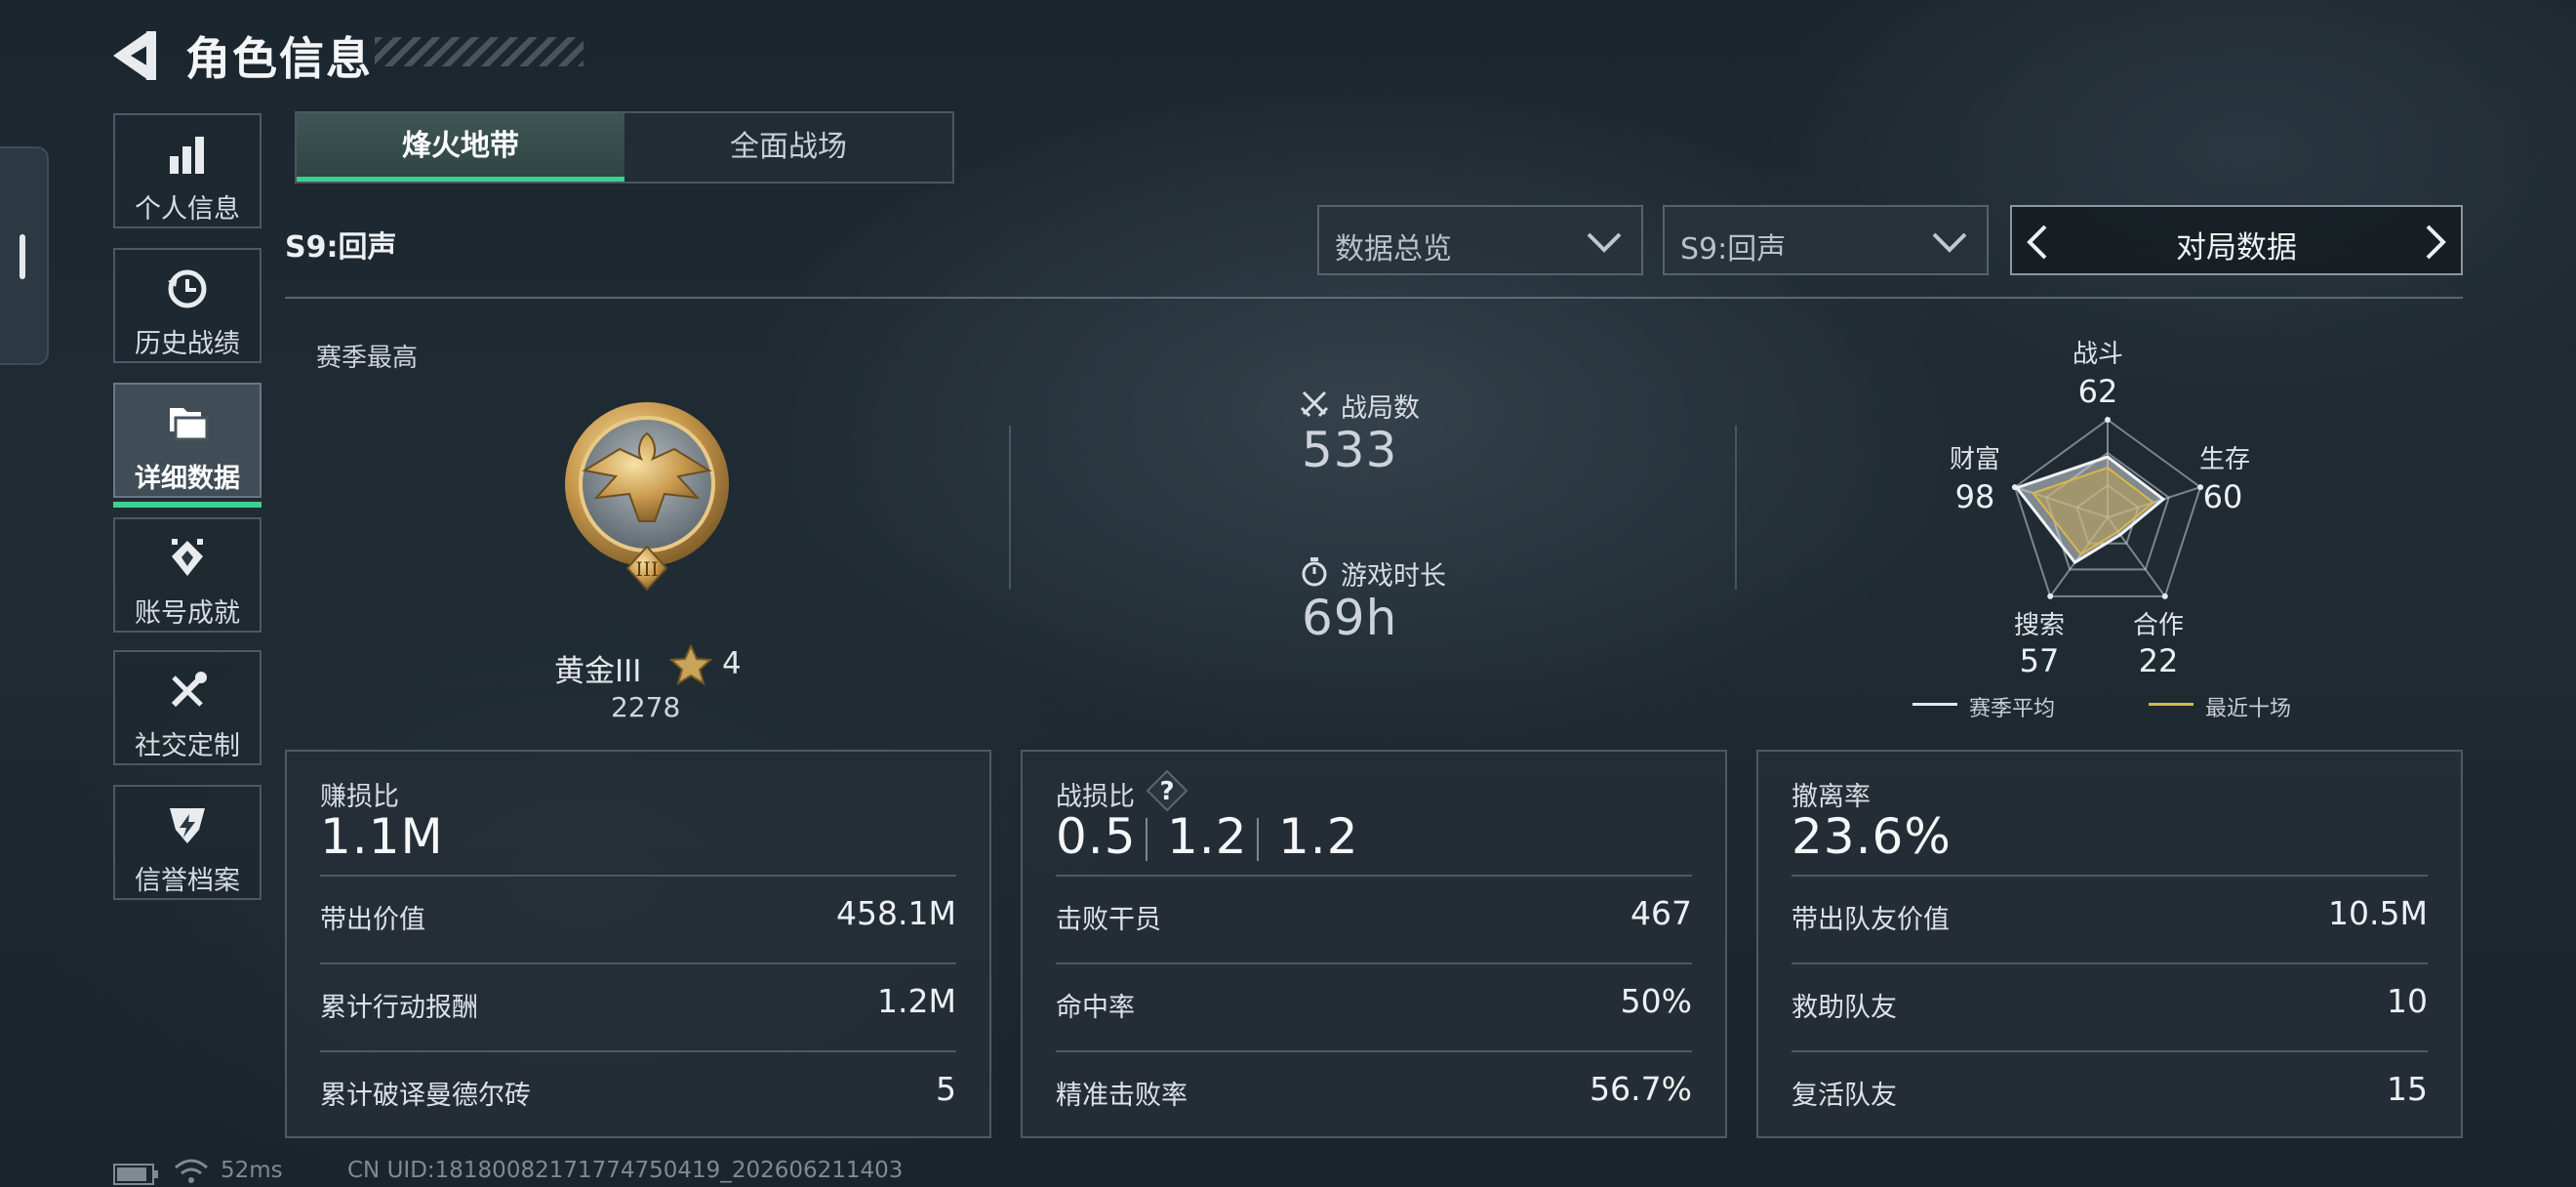 Image resolution: width=2576 pixels, height=1187 pixels. What do you see at coordinates (946, 1089) in the screenshot?
I see `row-value: 5` at bounding box center [946, 1089].